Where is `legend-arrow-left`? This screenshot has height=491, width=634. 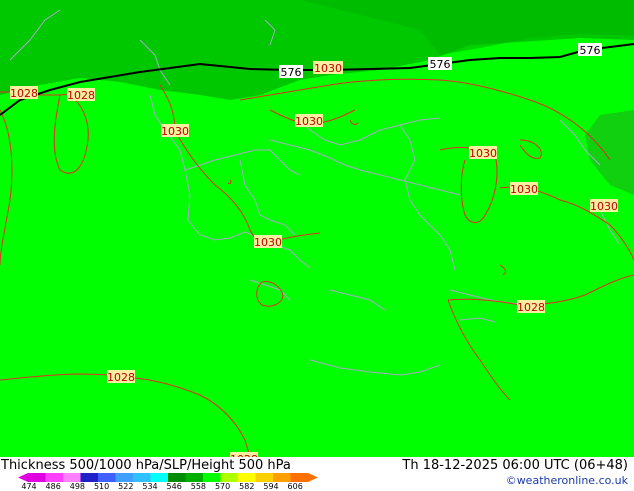 legend-arrow-left is located at coordinates (23, 477).